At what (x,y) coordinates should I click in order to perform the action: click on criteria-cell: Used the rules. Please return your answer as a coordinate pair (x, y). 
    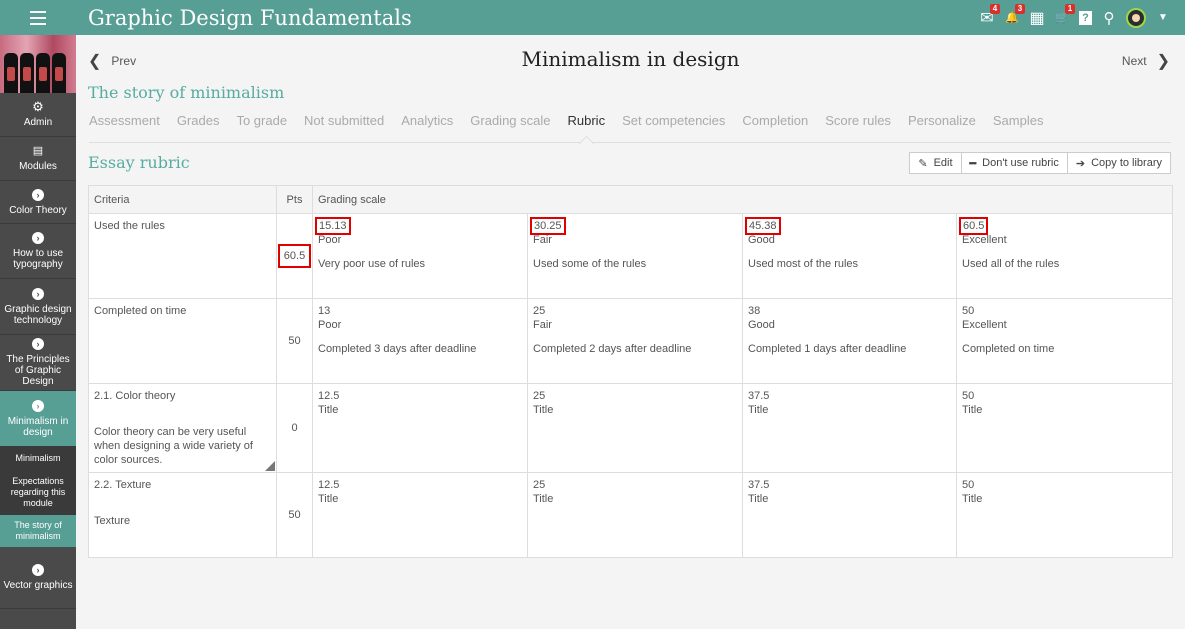
    Looking at the image, I should click on (182, 256).